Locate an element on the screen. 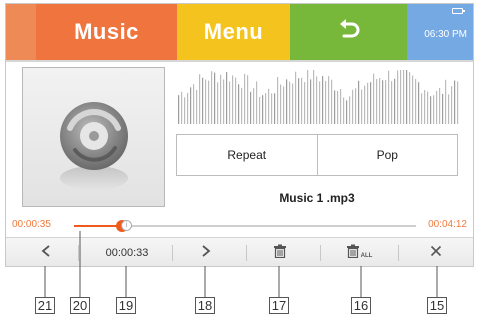 The width and height of the screenshot is (479, 318). chevron-right-icon is located at coordinates (206, 253).